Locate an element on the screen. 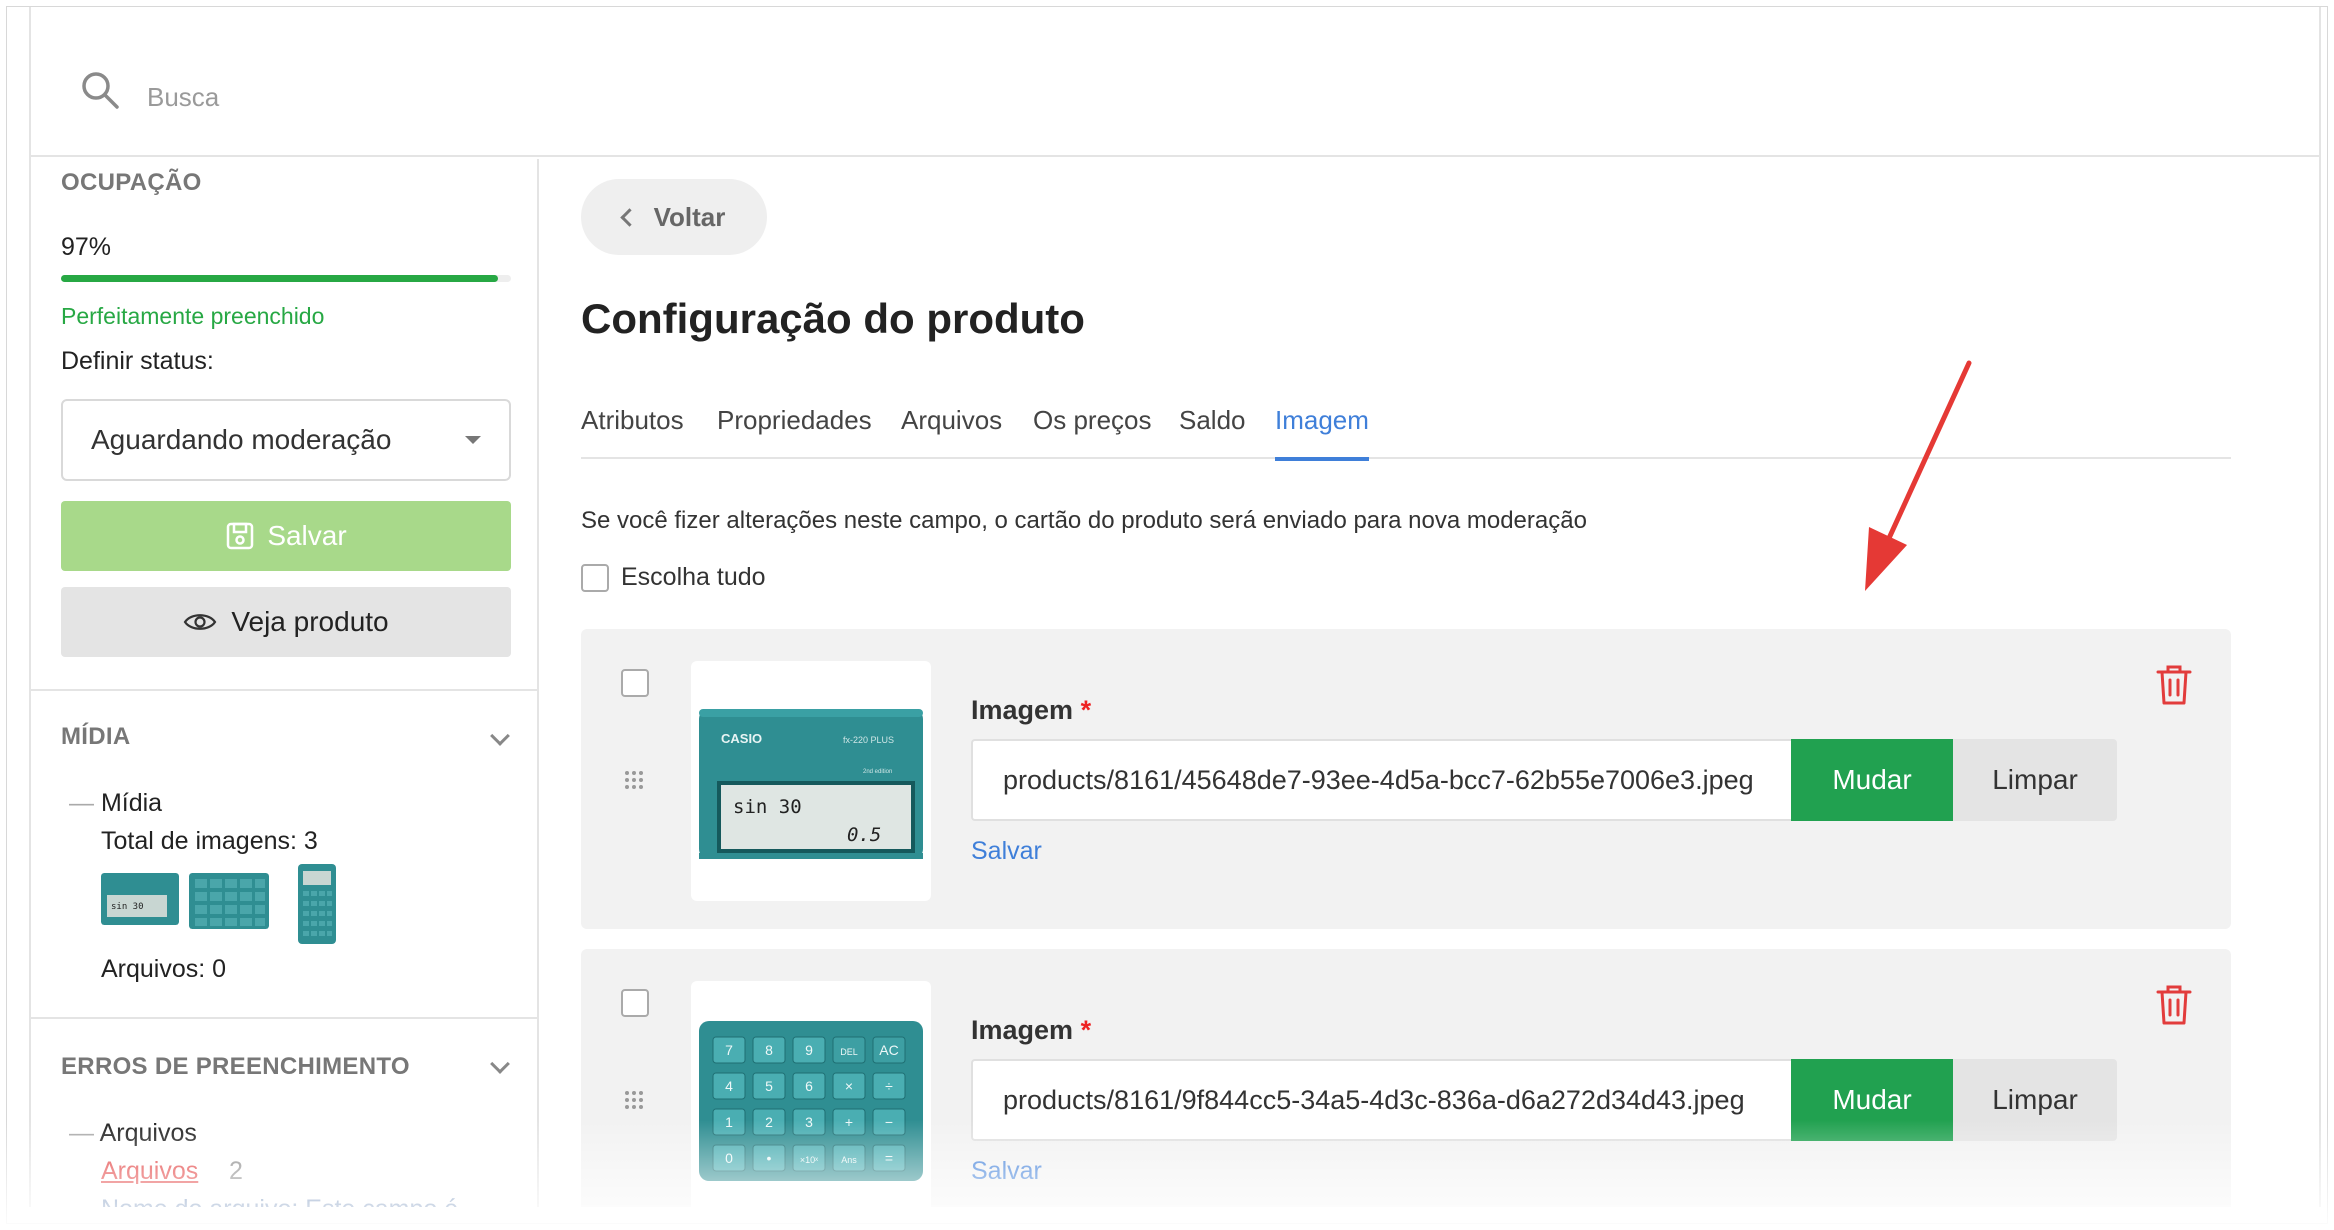 This screenshot has width=2334, height=1230. calculator-key-label: 3 is located at coordinates (809, 1122).